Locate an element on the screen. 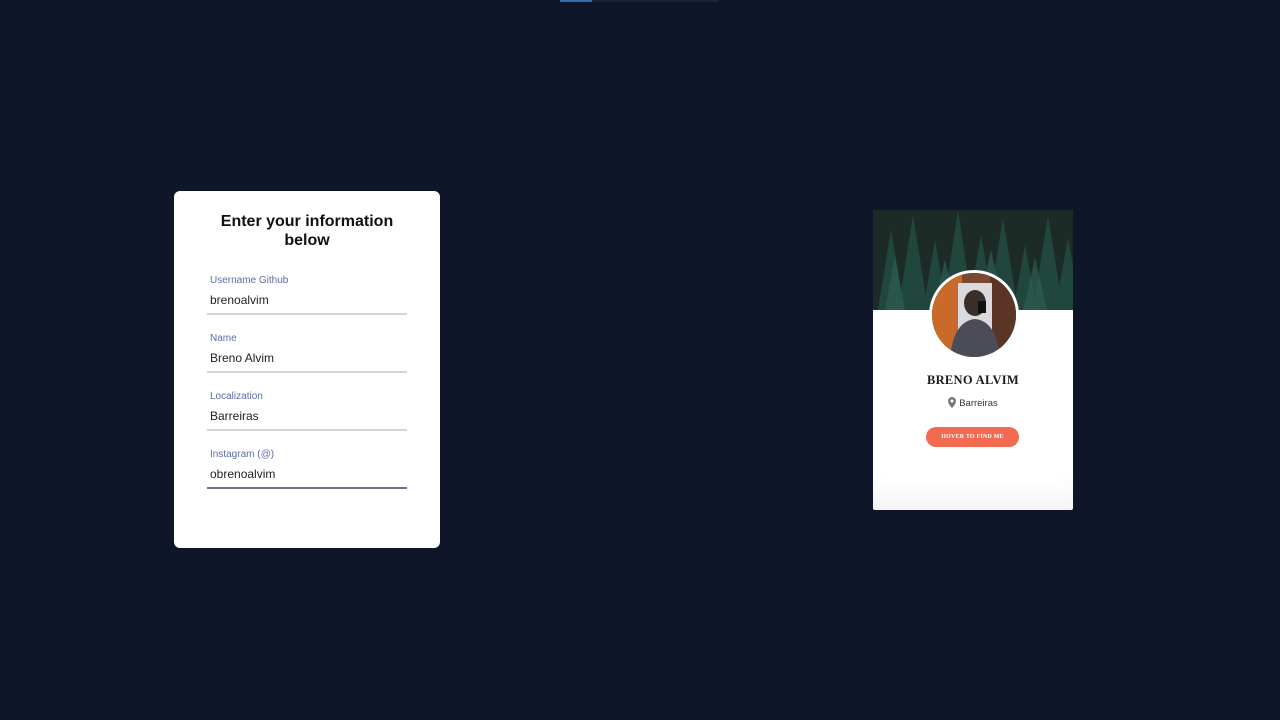  profile-name: BRENO ALVIM is located at coordinates (973, 380).